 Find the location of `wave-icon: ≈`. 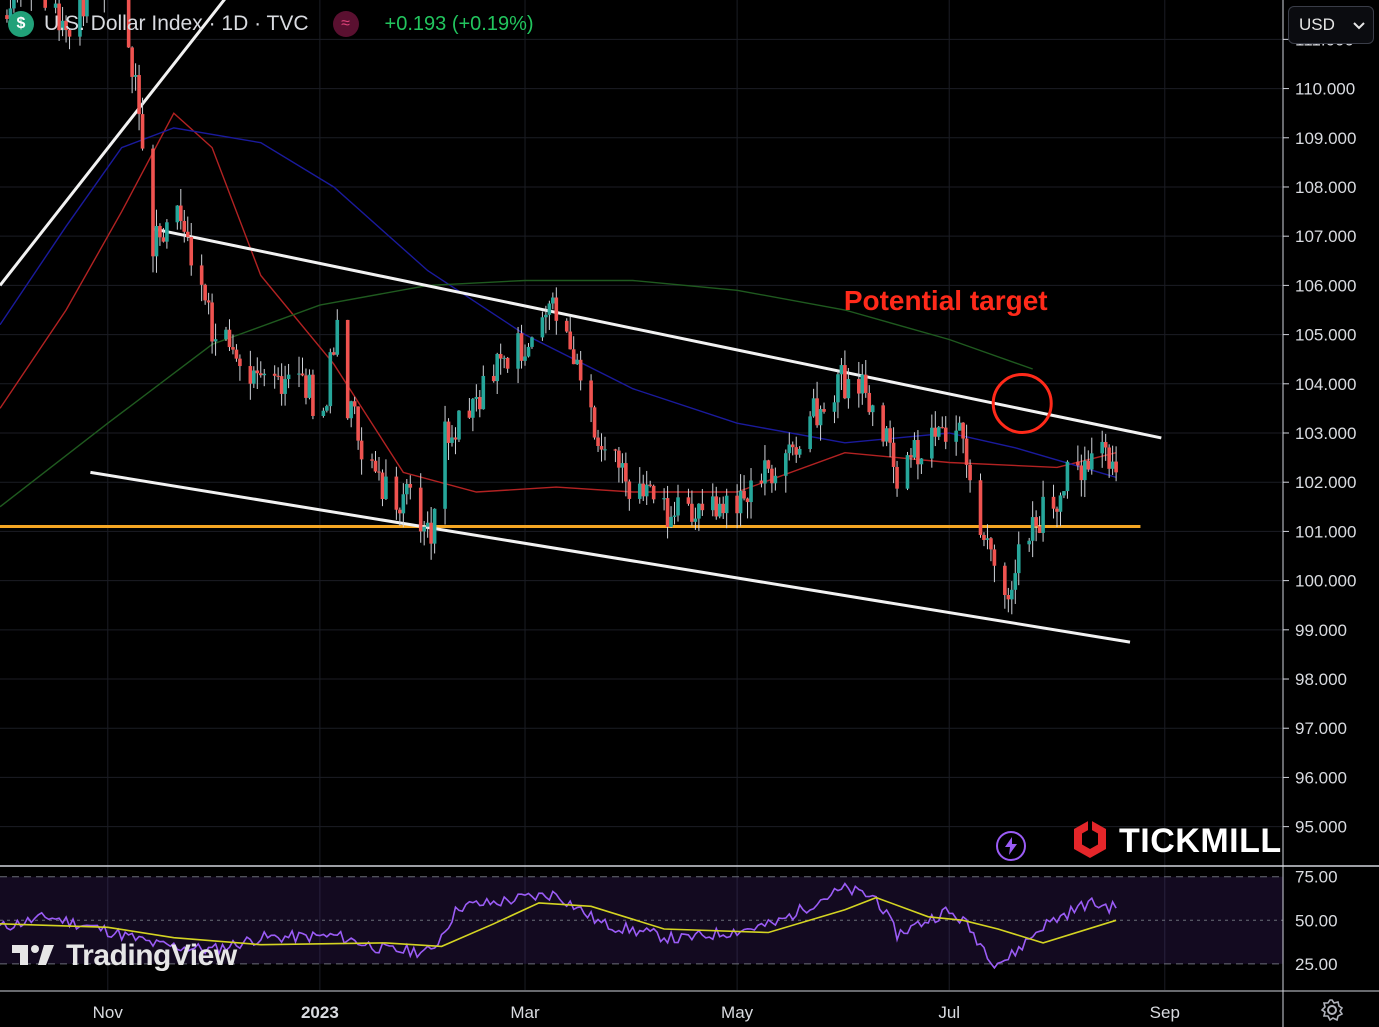

wave-icon: ≈ is located at coordinates (345, 24).